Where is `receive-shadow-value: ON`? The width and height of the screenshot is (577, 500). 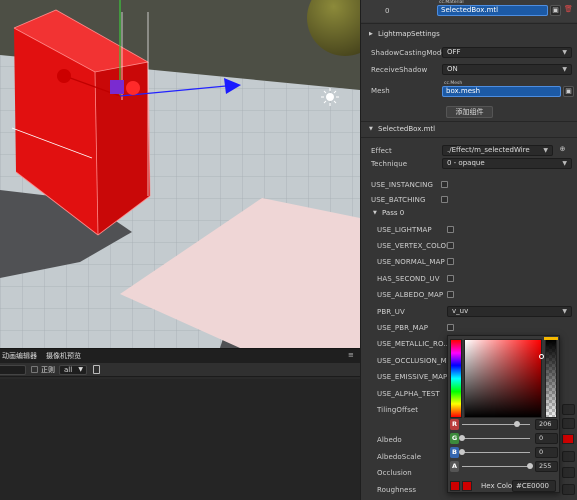 receive-shadow-value: ON is located at coordinates (452, 69).